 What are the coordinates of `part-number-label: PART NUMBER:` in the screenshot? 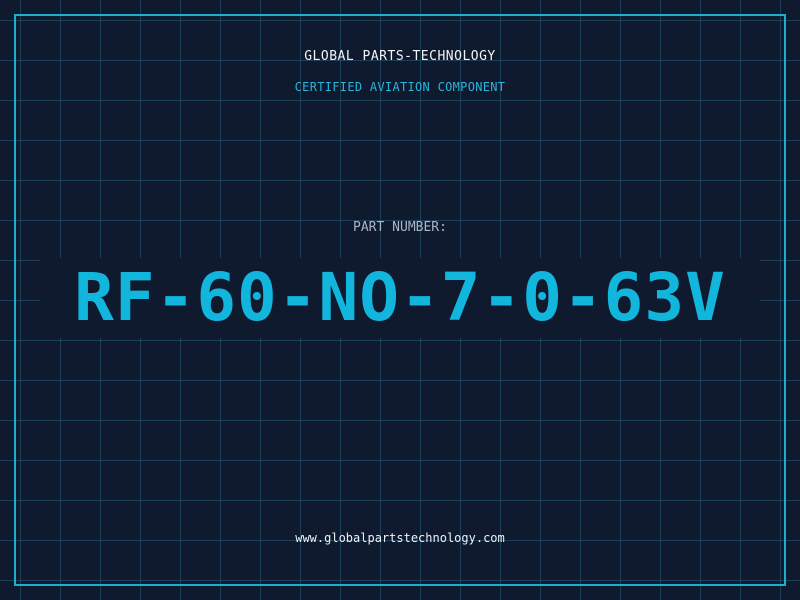 It's located at (400, 227).